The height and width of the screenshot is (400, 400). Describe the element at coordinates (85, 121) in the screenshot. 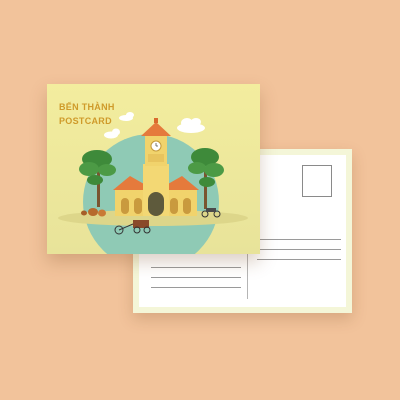

I see `postcard-title-line2: POSTCARD` at that location.